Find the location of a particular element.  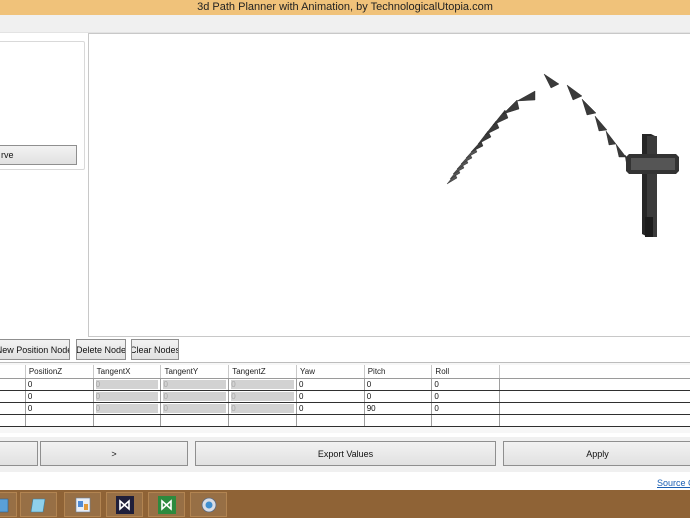

col-header-filler is located at coordinates (594, 372).